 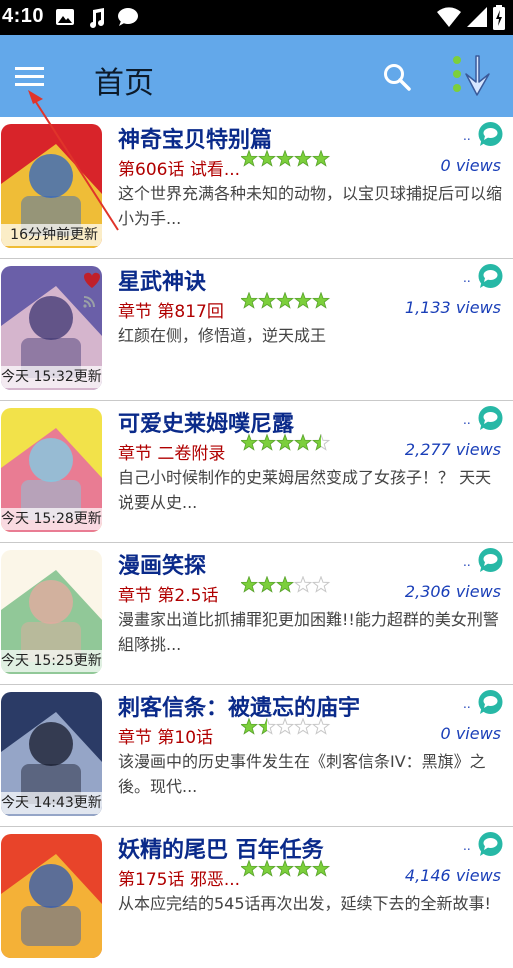 What do you see at coordinates (124, 83) in the screenshot?
I see `page-title: 首页` at bounding box center [124, 83].